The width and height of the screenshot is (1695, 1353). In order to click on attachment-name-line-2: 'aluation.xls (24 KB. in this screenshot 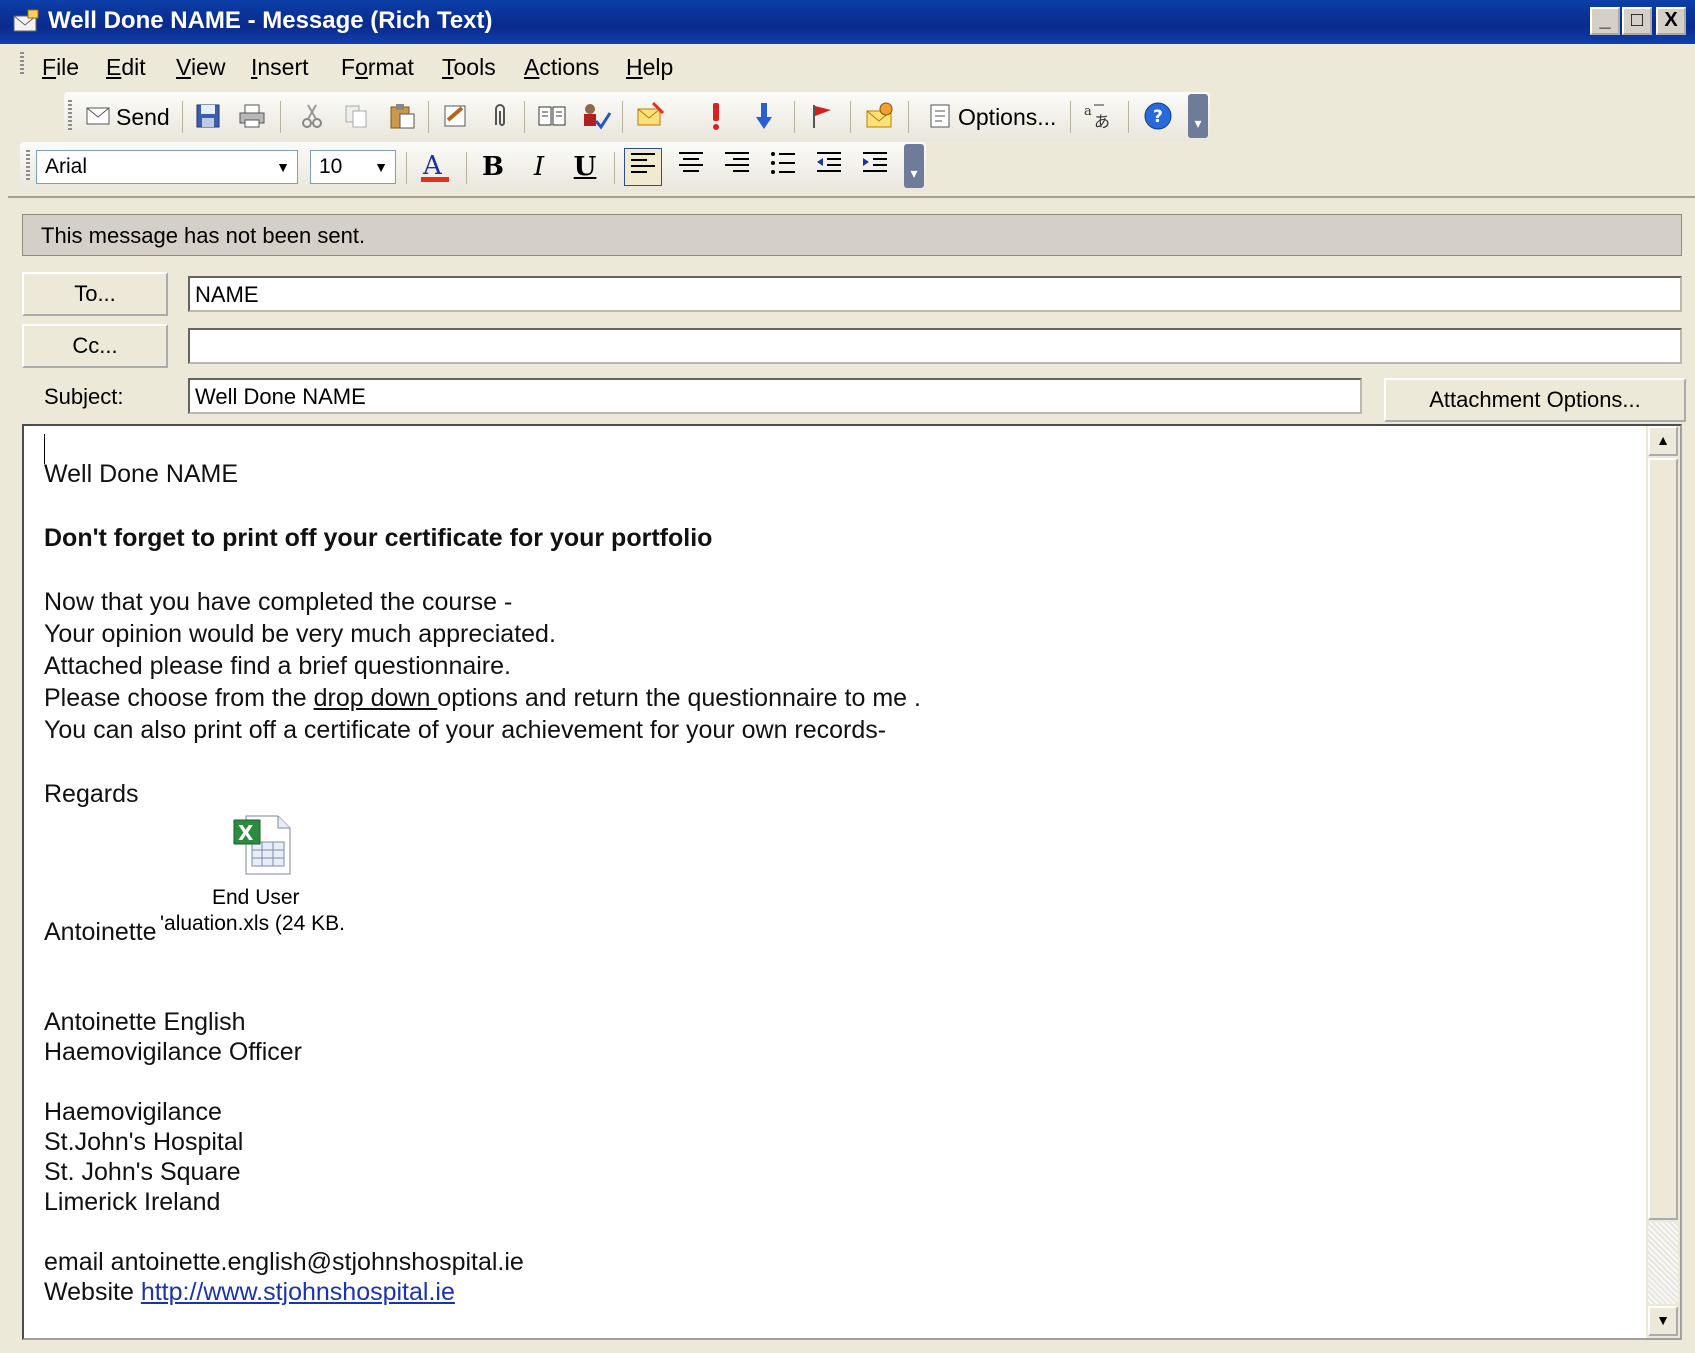, I will do `click(252, 924)`.